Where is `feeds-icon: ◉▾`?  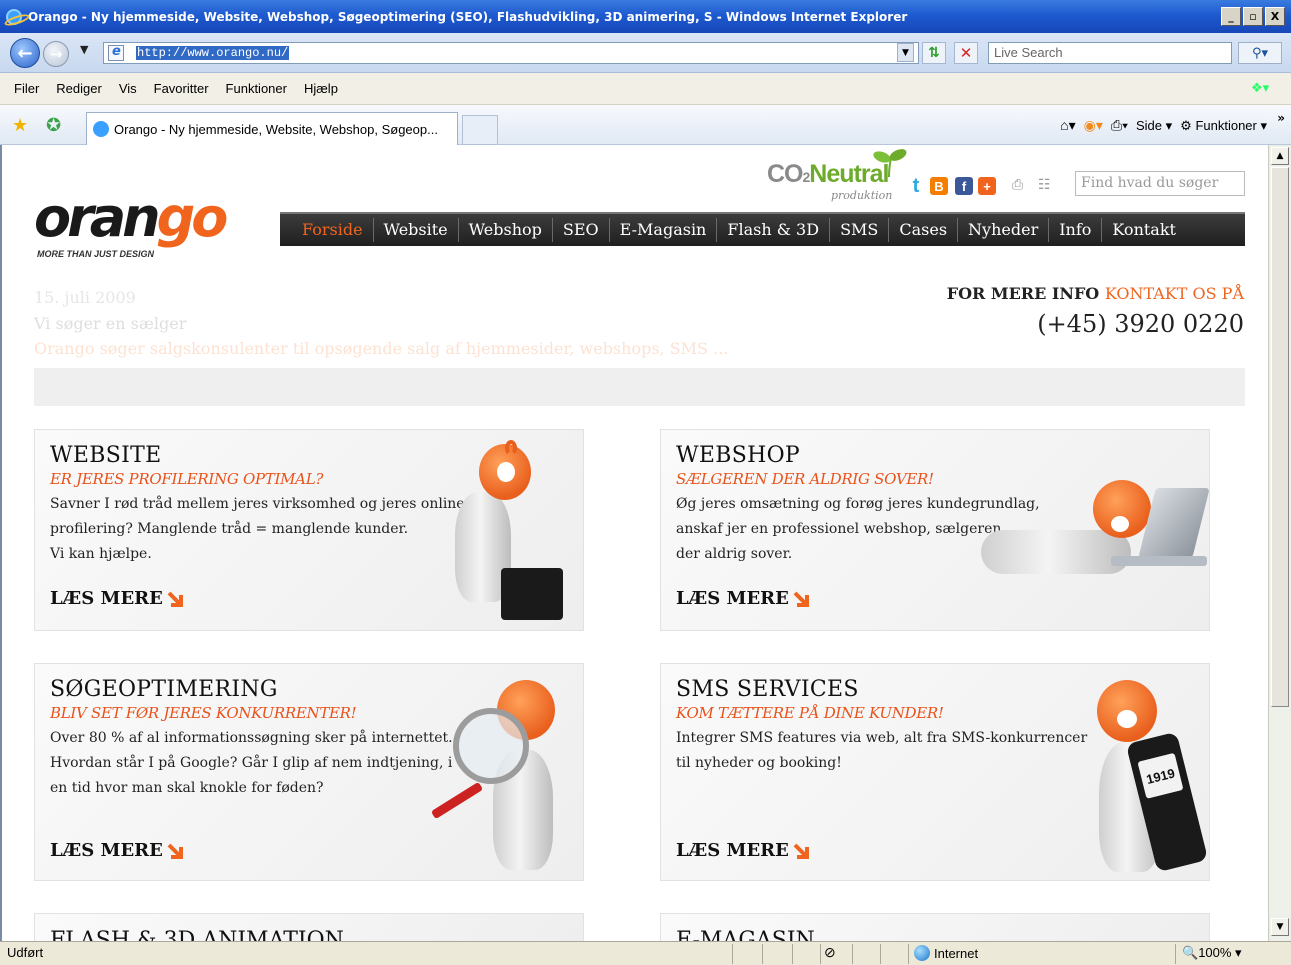 feeds-icon: ◉▾ is located at coordinates (1093, 125).